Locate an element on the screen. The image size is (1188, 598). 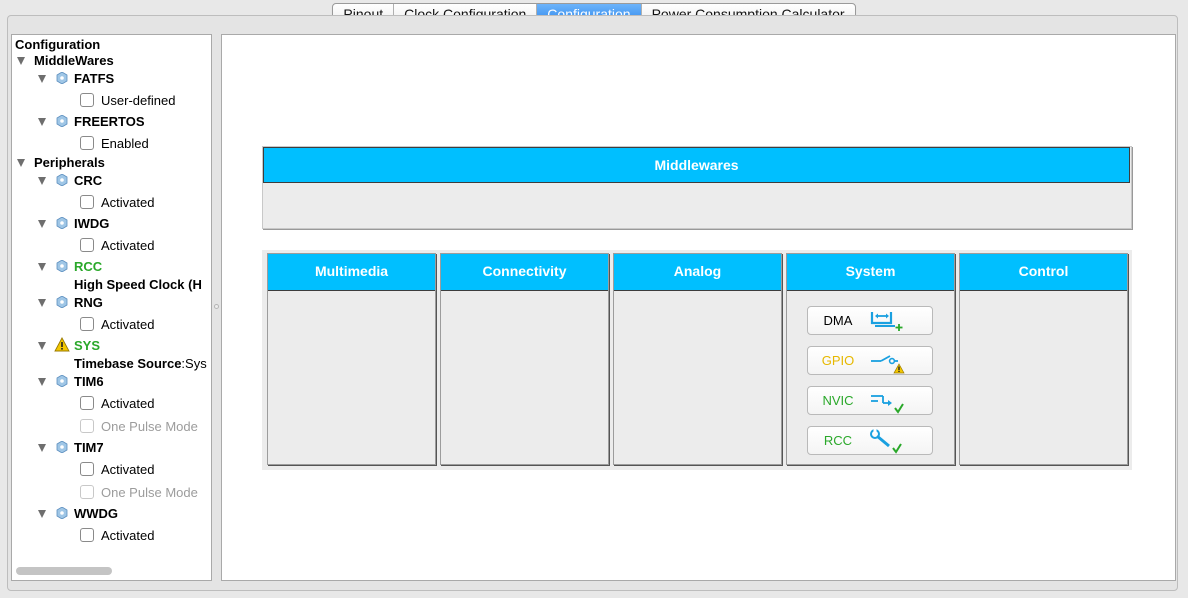
tree-item-tim7: TIM7 is located at coordinates (89, 448).